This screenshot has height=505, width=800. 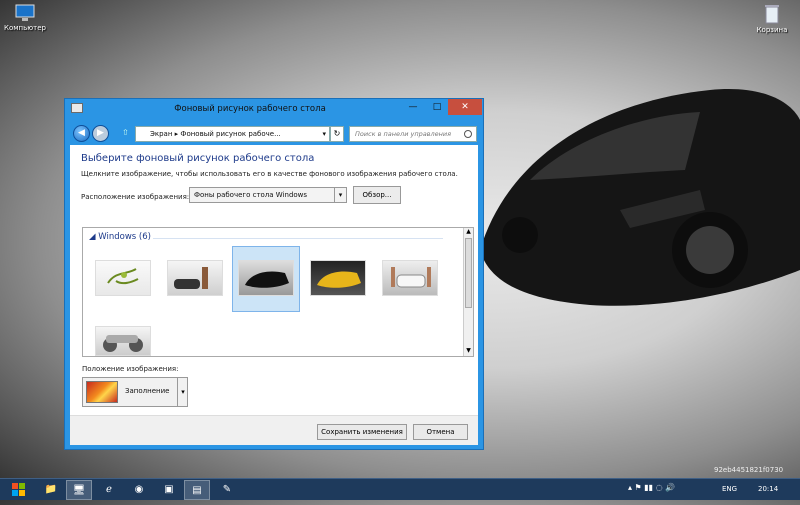 I want to click on position-select: Заполнение ▾, so click(x=135, y=392).